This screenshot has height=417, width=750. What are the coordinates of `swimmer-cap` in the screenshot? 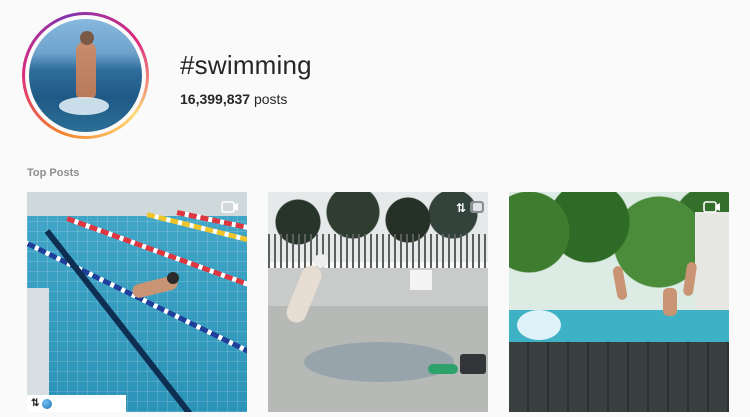 It's located at (173, 278).